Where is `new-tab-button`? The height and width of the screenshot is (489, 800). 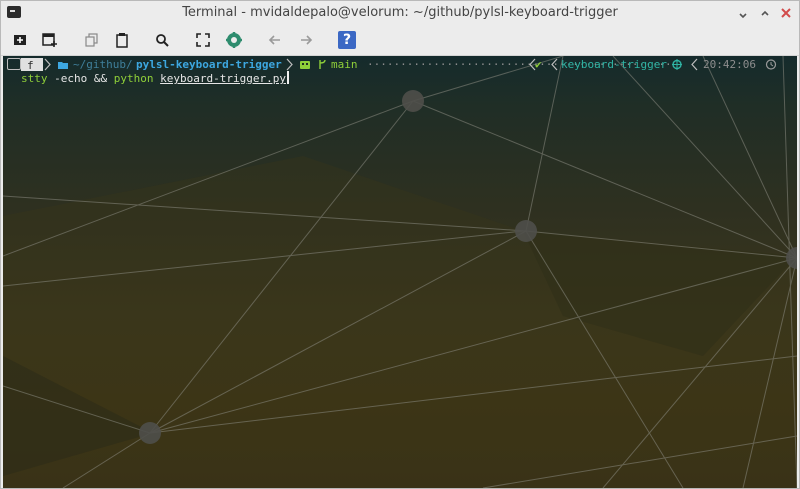
new-tab-button is located at coordinates (20, 40).